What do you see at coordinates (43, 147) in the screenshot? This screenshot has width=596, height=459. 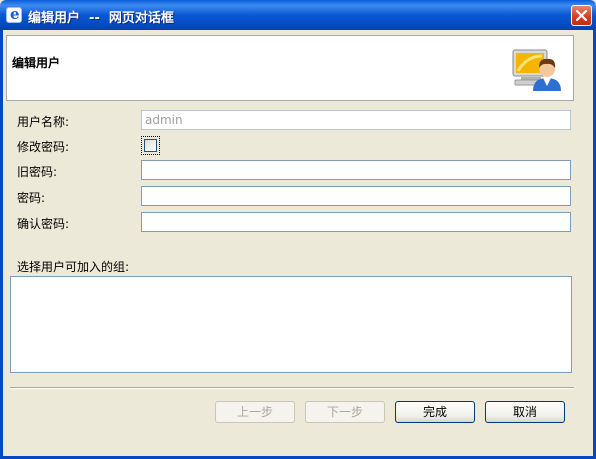 I see `change-password-label: 修改密码:` at bounding box center [43, 147].